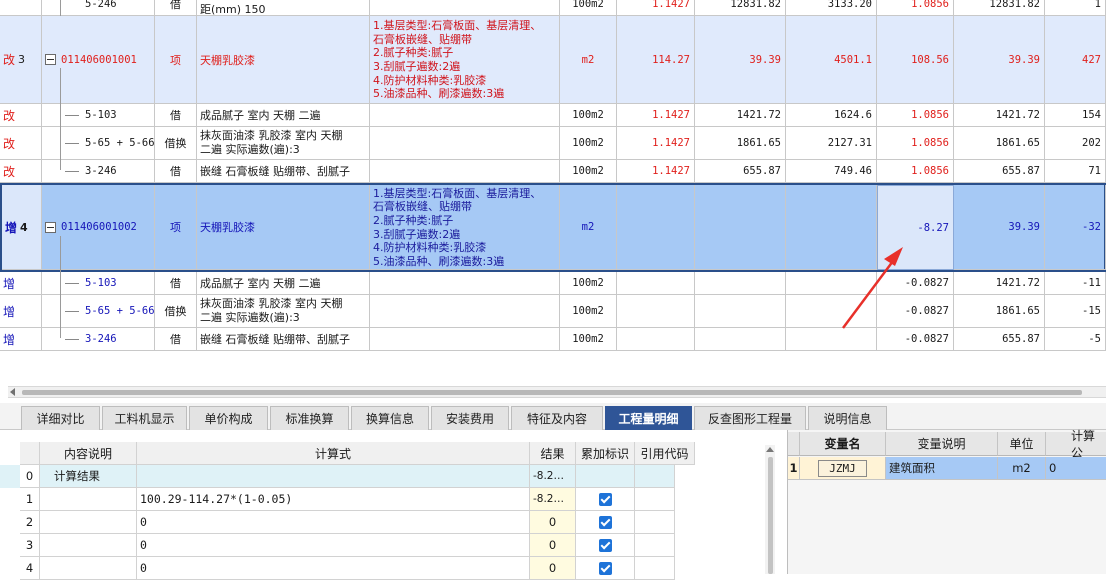 This screenshot has height=580, width=1106. I want to click on var-desc-cell: 建筑面积, so click(942, 468).